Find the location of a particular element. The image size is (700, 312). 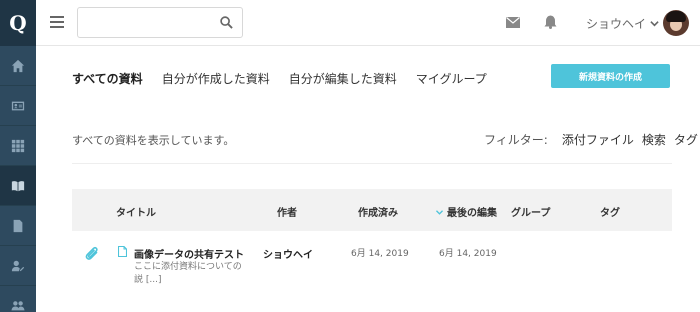

filter-bar: フィルター: 添付ファイル 検索 タグ is located at coordinates (591, 139).